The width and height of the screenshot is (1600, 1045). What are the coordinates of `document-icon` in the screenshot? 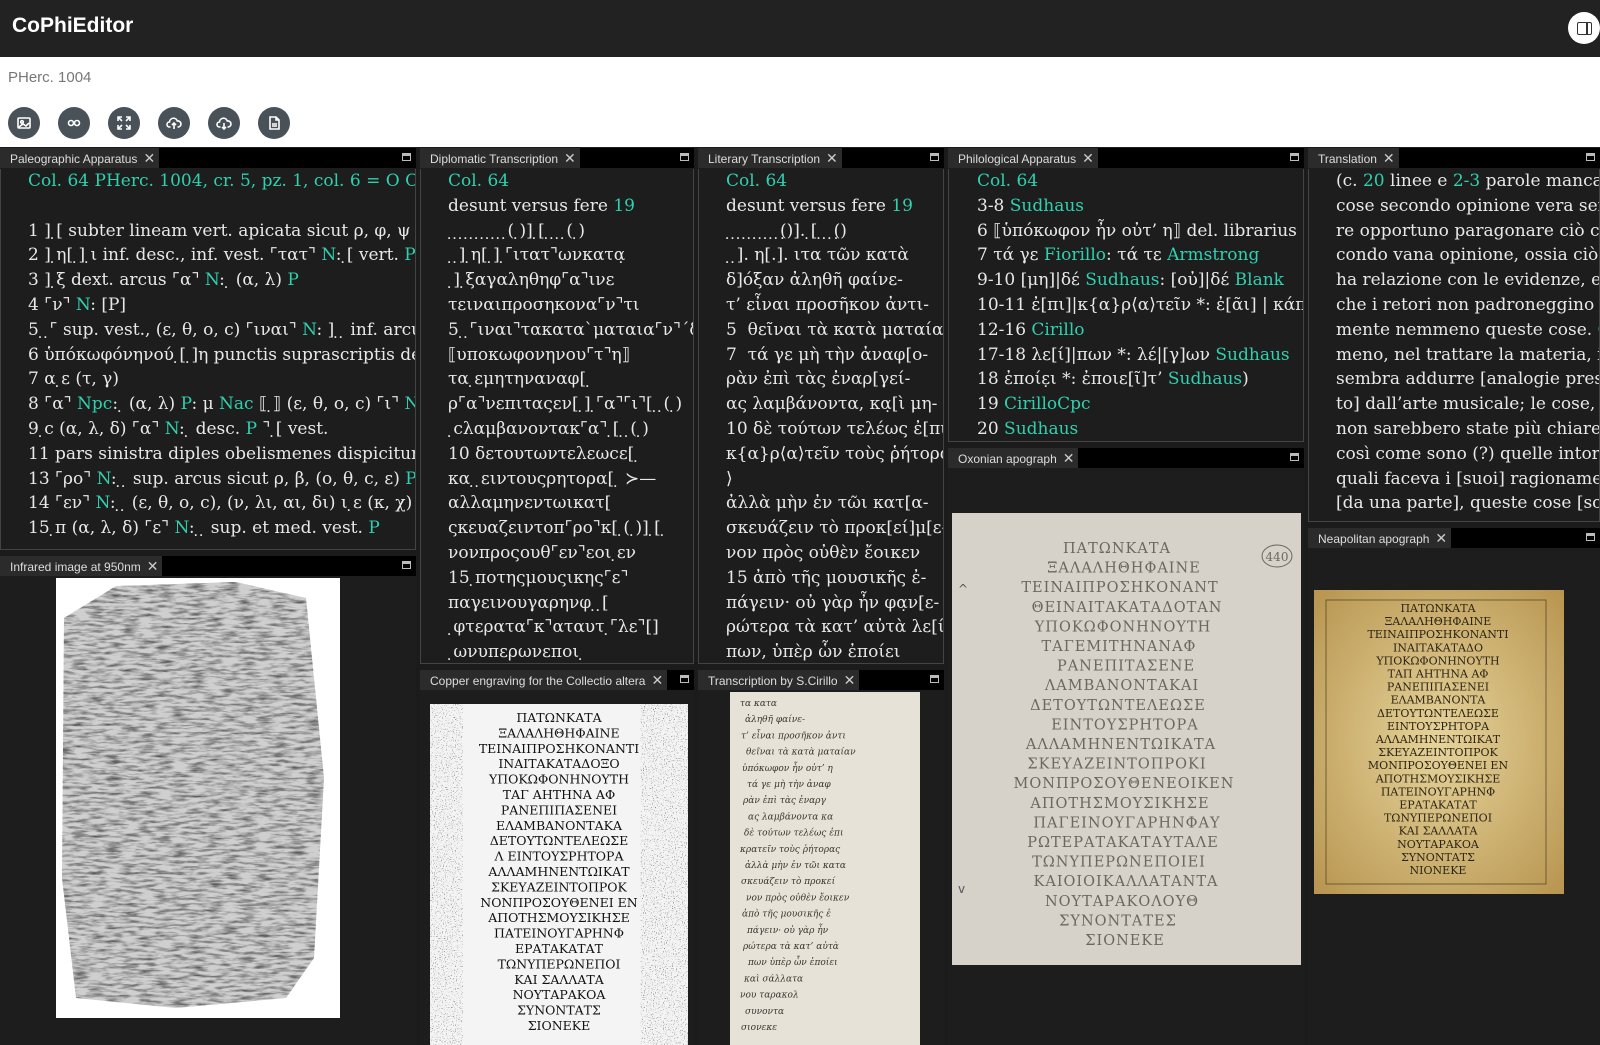 It's located at (274, 123).